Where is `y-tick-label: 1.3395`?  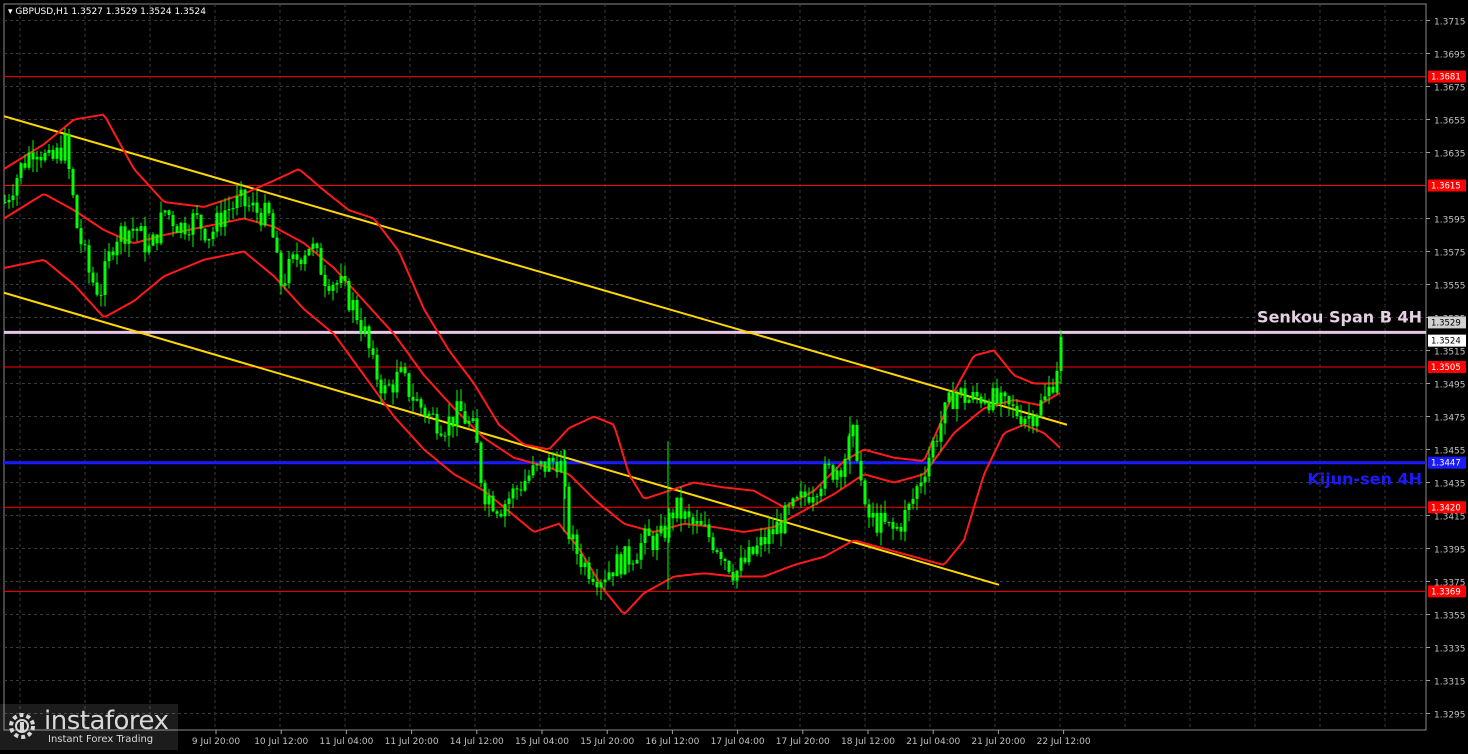
y-tick-label: 1.3395 is located at coordinates (1450, 551).